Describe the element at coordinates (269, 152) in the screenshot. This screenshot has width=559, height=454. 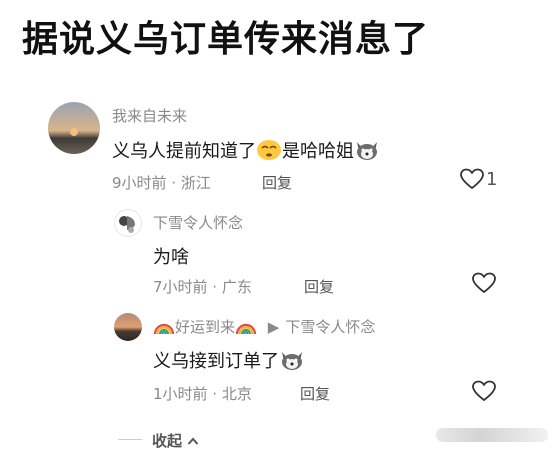
I see `smile-emoji-icon` at that location.